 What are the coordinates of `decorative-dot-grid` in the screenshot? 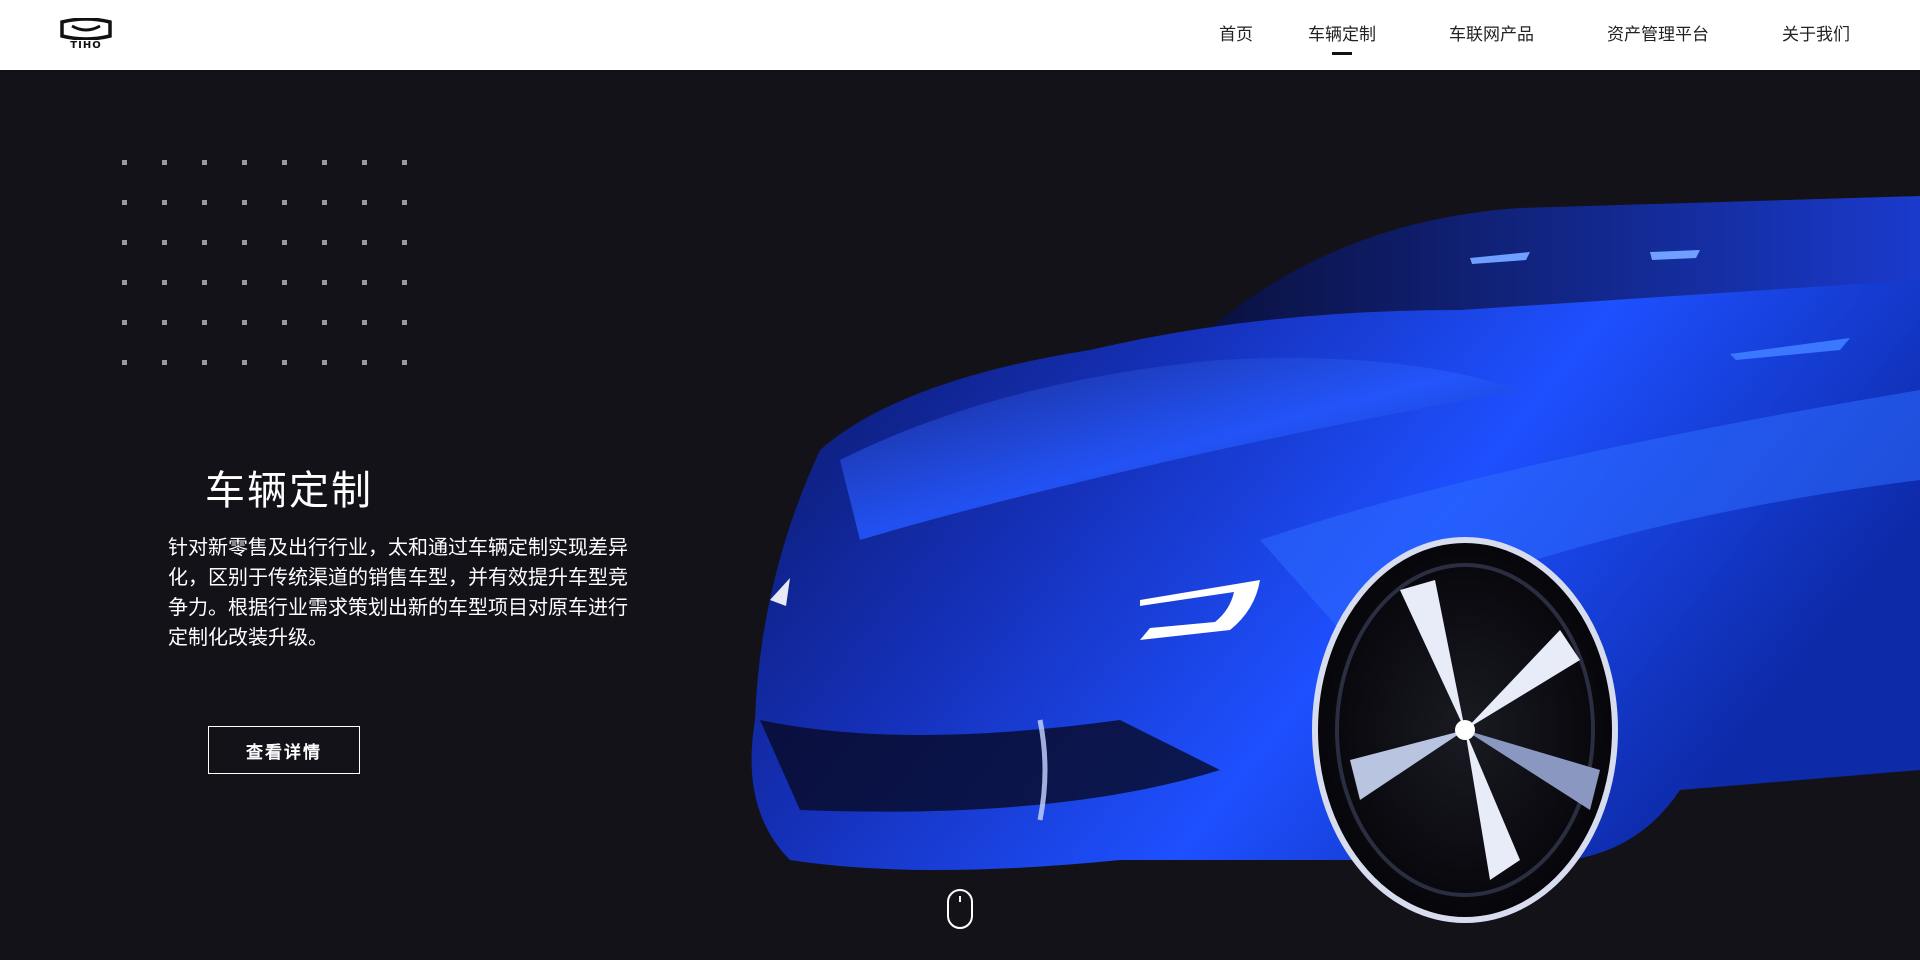 It's located at (265, 263).